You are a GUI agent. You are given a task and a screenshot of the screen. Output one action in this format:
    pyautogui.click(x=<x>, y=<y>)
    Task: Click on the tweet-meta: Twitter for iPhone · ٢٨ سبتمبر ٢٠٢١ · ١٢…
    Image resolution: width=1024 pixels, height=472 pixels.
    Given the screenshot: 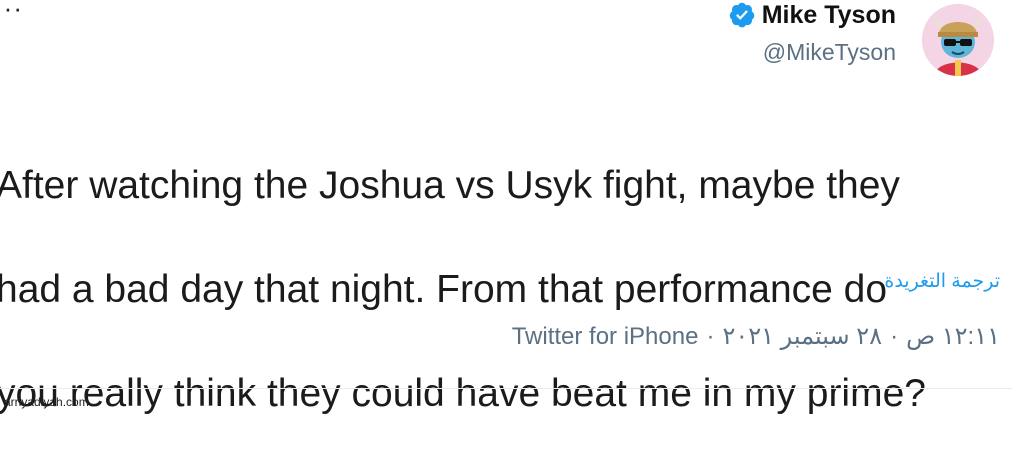 What is the action you would take?
    pyautogui.click(x=756, y=336)
    